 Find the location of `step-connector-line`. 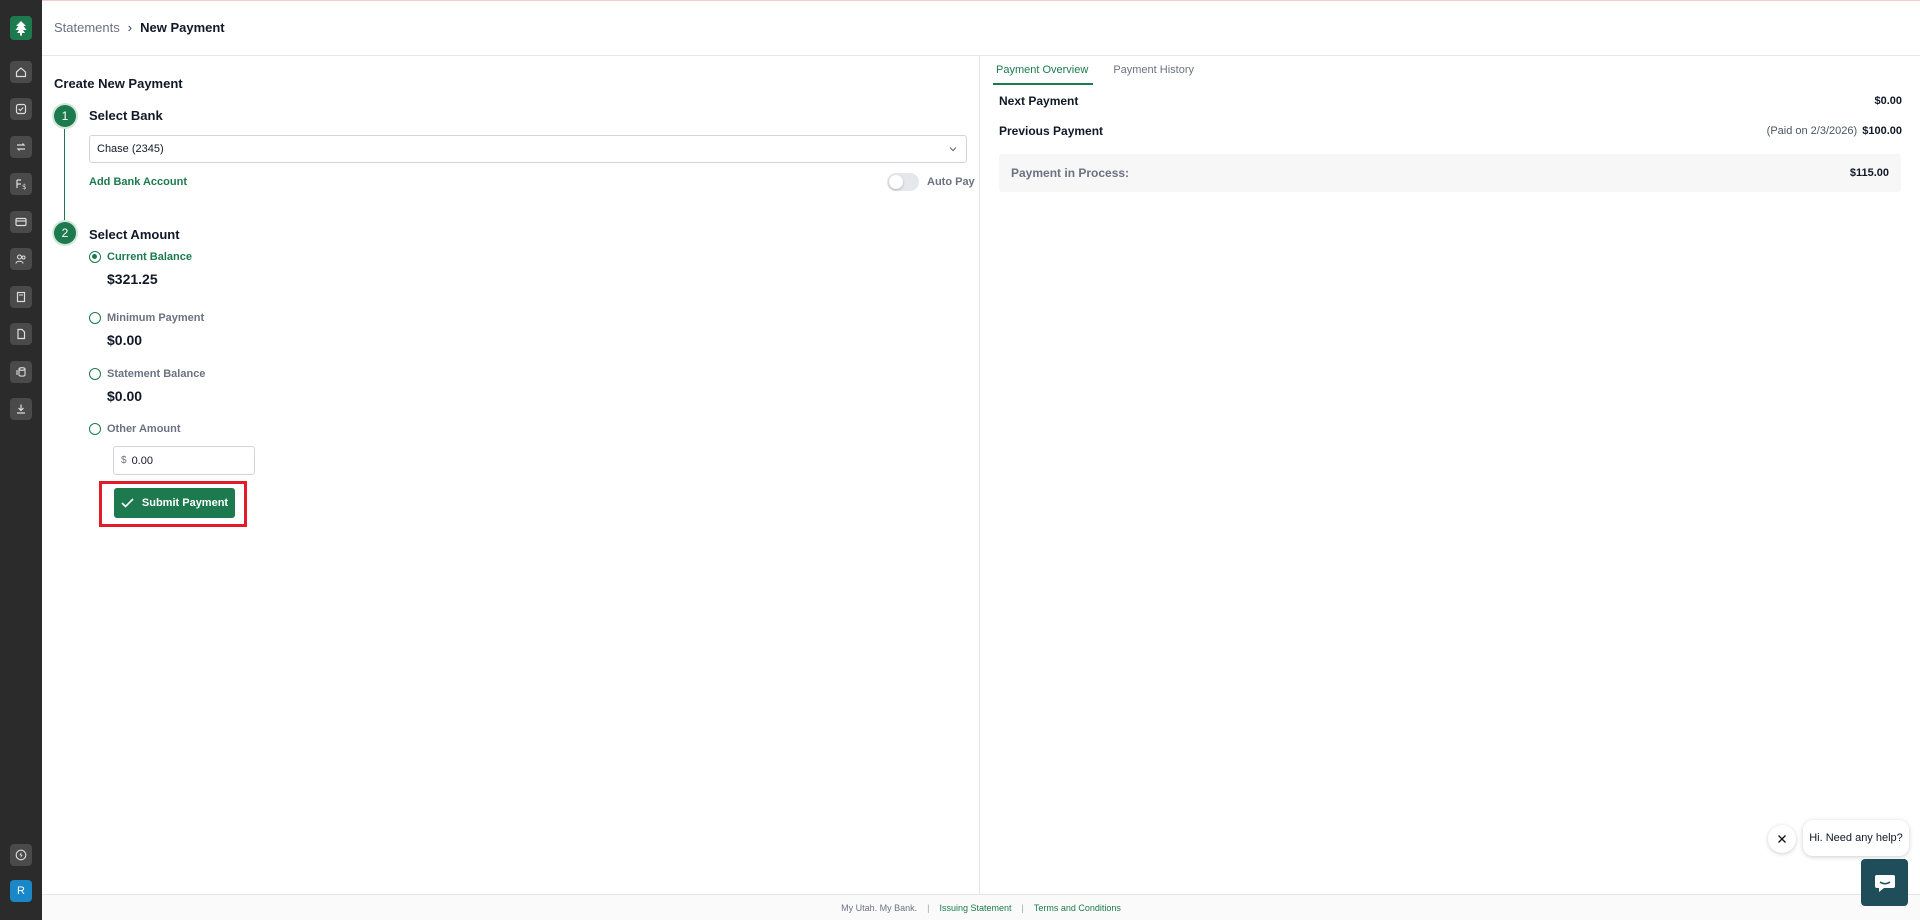

step-connector-line is located at coordinates (64, 177).